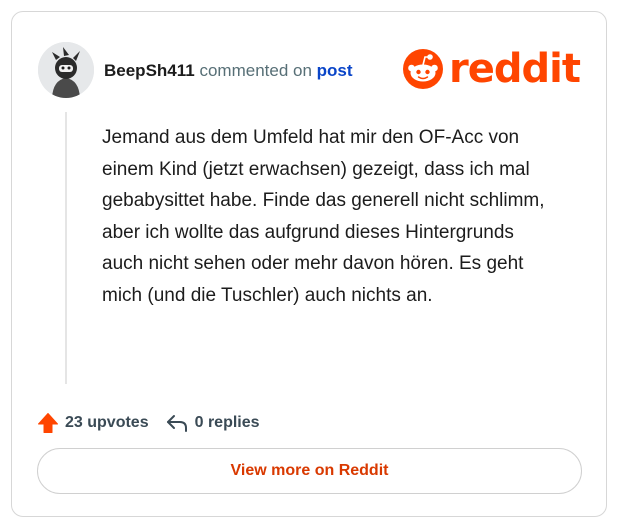 Image resolution: width=620 pixels, height=530 pixels. I want to click on reddit-wordmark: reddit, so click(515, 69).